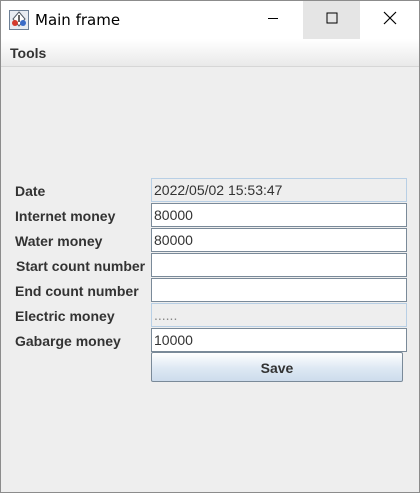  I want to click on garbage-money-field, so click(279, 340).